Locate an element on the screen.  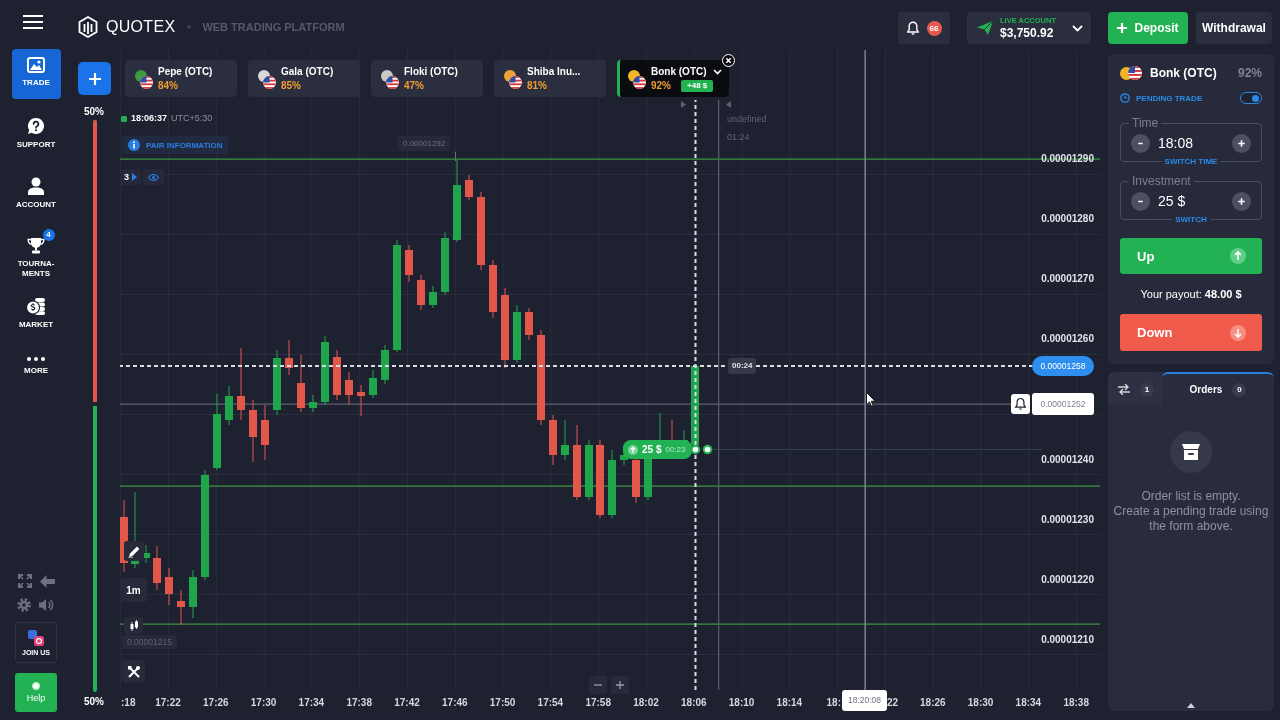
time-label: 17:54 is located at coordinates (550, 703).